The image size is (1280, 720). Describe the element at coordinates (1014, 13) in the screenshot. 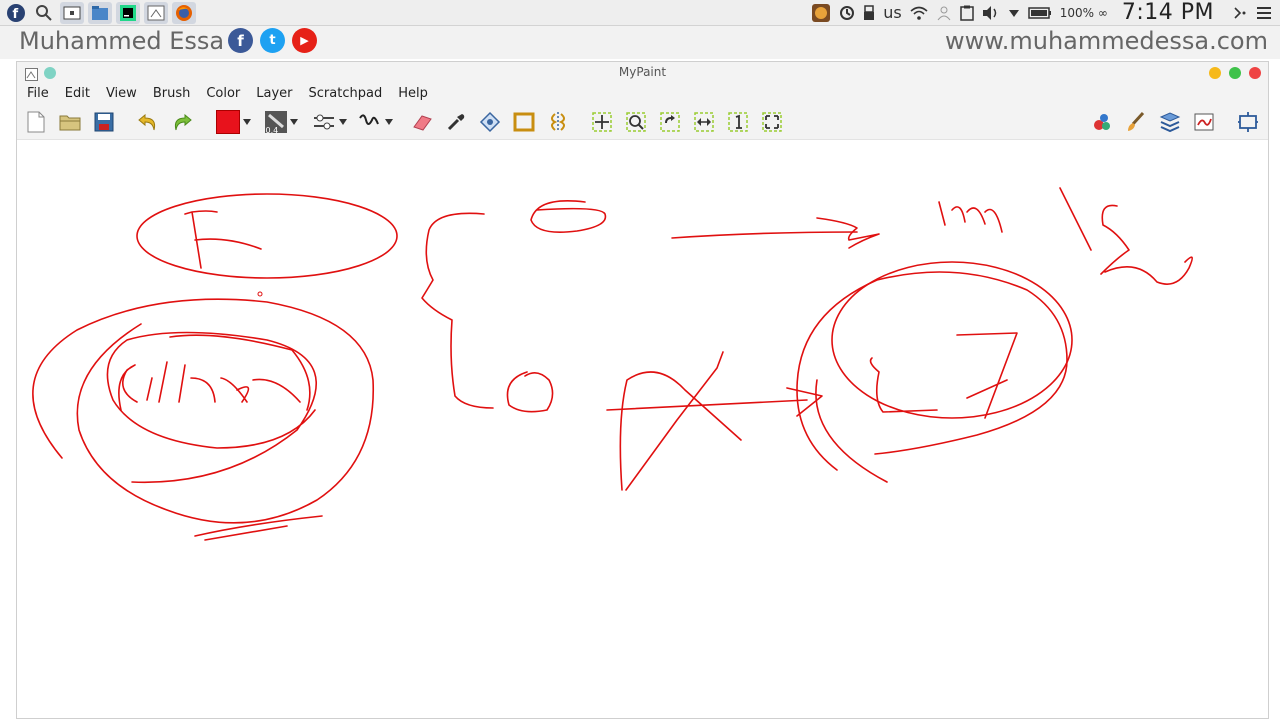

I see `volume-menu-chevron-icon` at that location.